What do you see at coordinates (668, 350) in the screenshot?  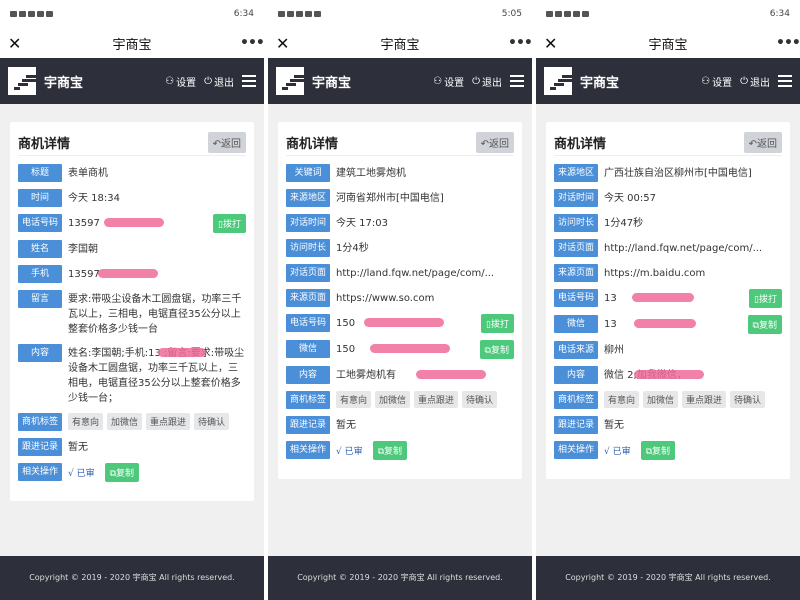 I see `detail-row: 电话来源 柳州` at bounding box center [668, 350].